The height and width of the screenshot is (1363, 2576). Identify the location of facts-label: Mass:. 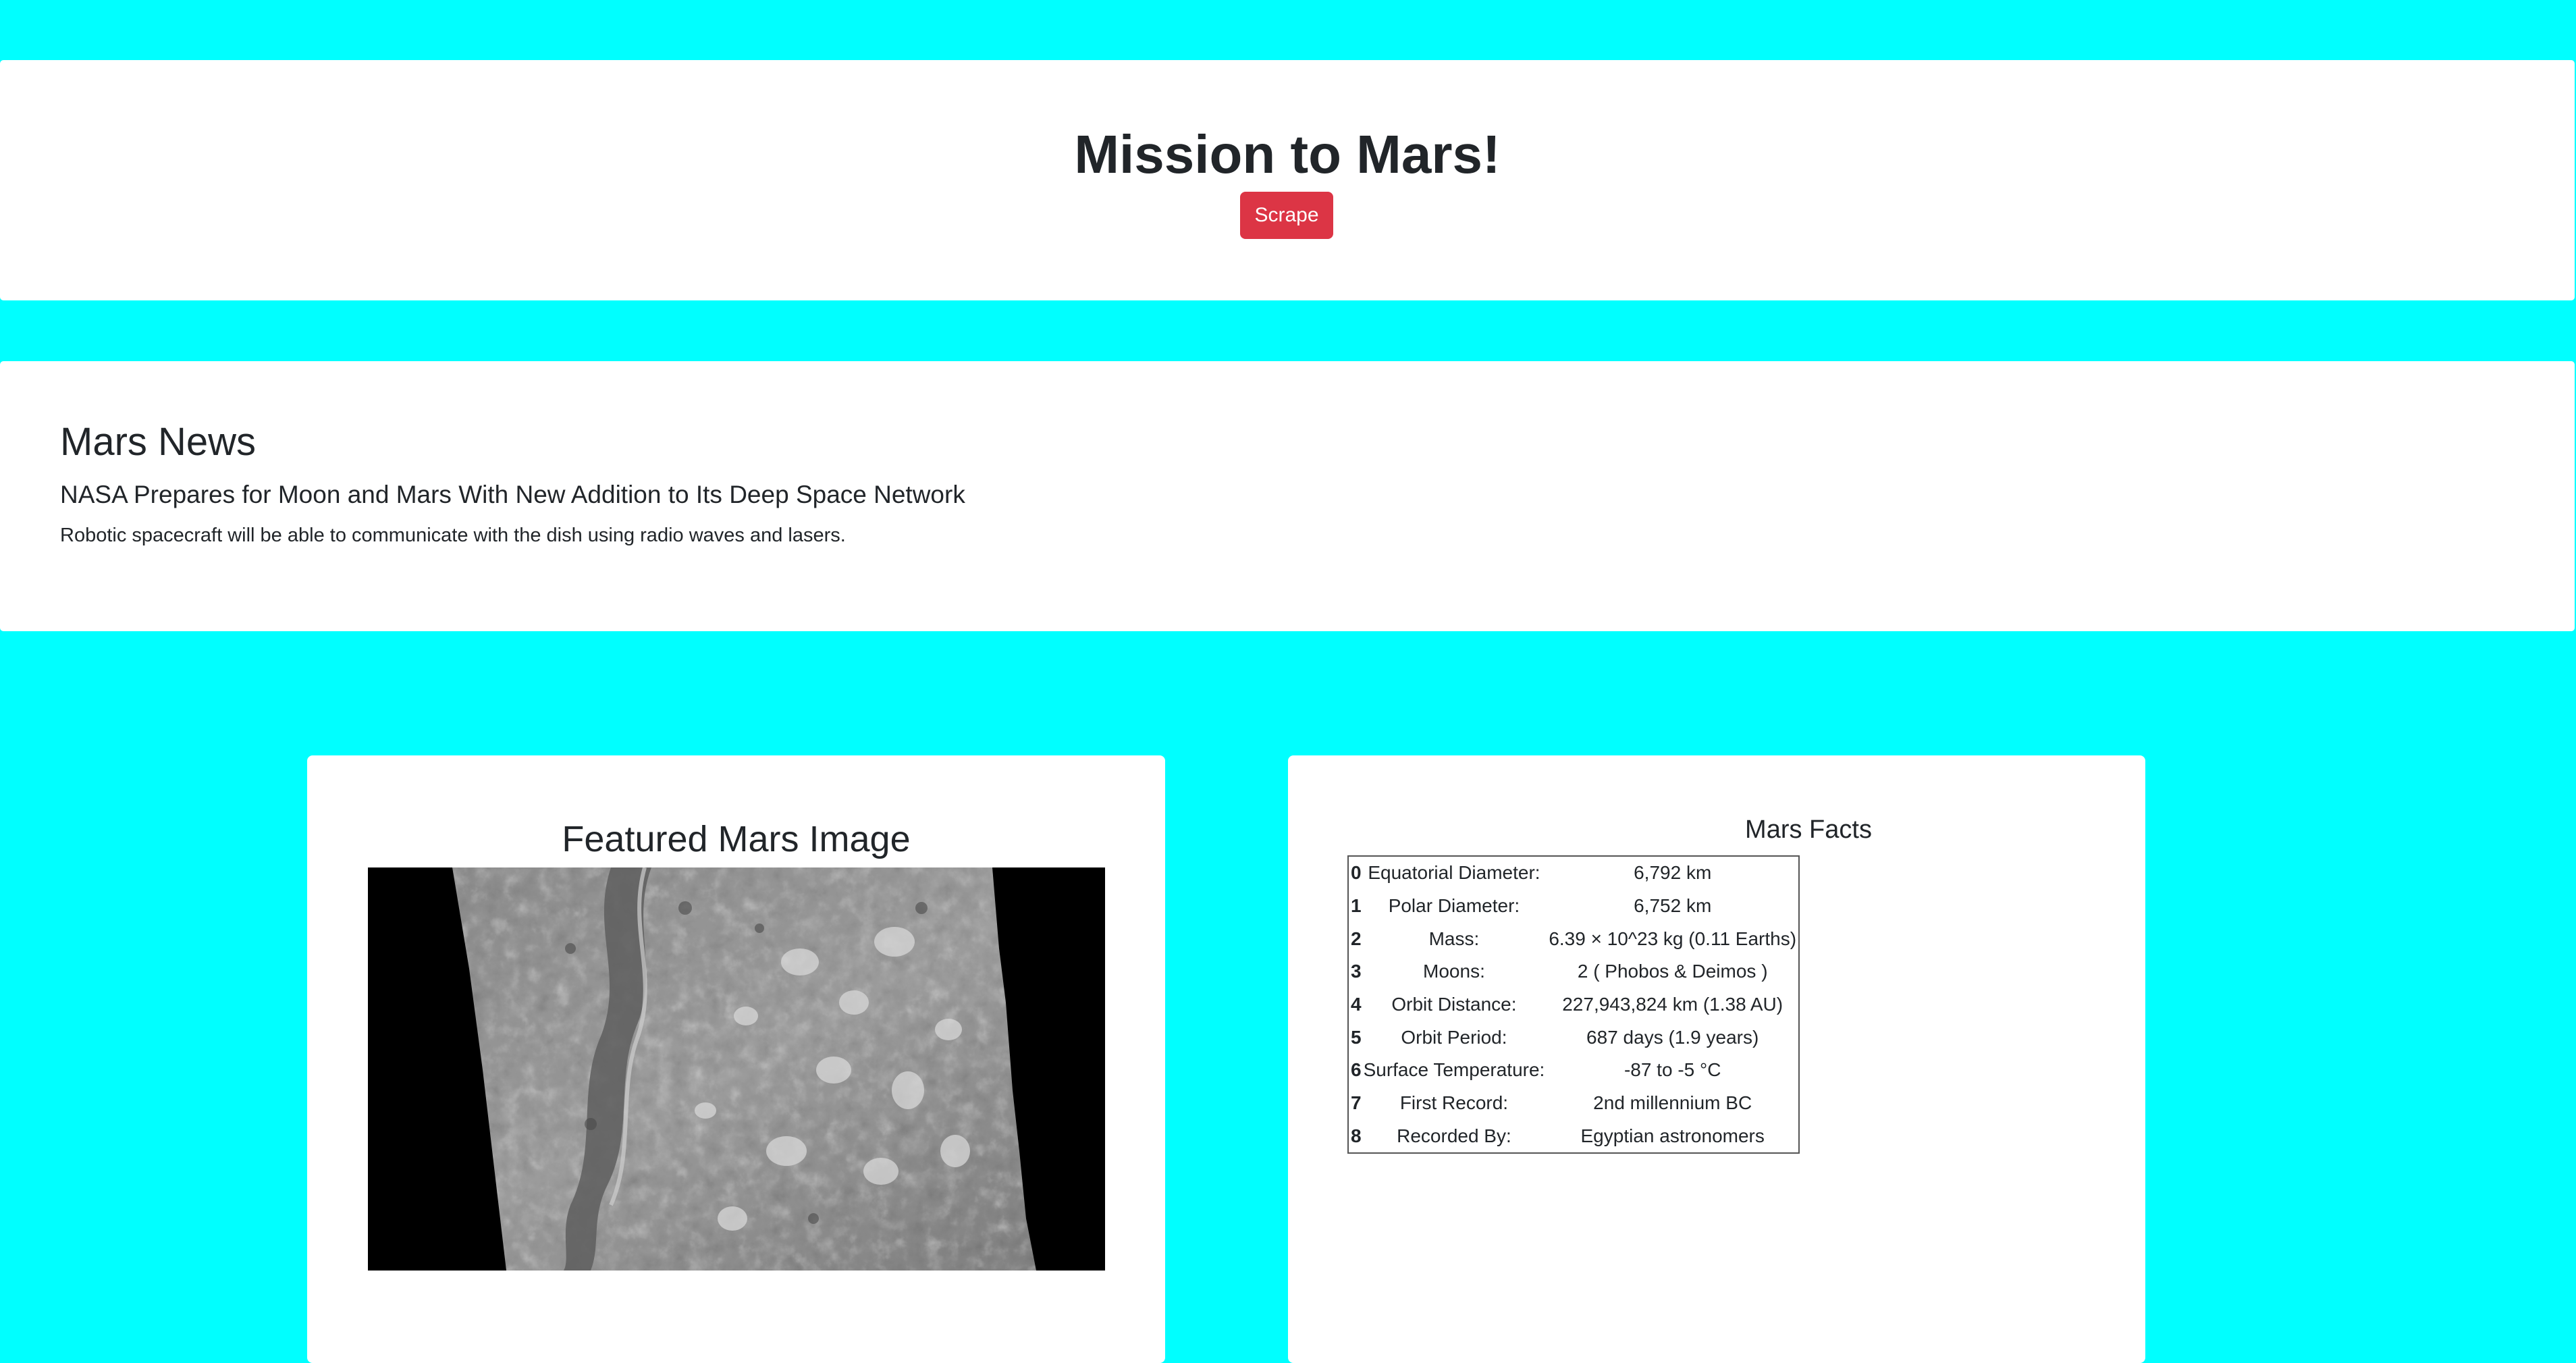
(1454, 938).